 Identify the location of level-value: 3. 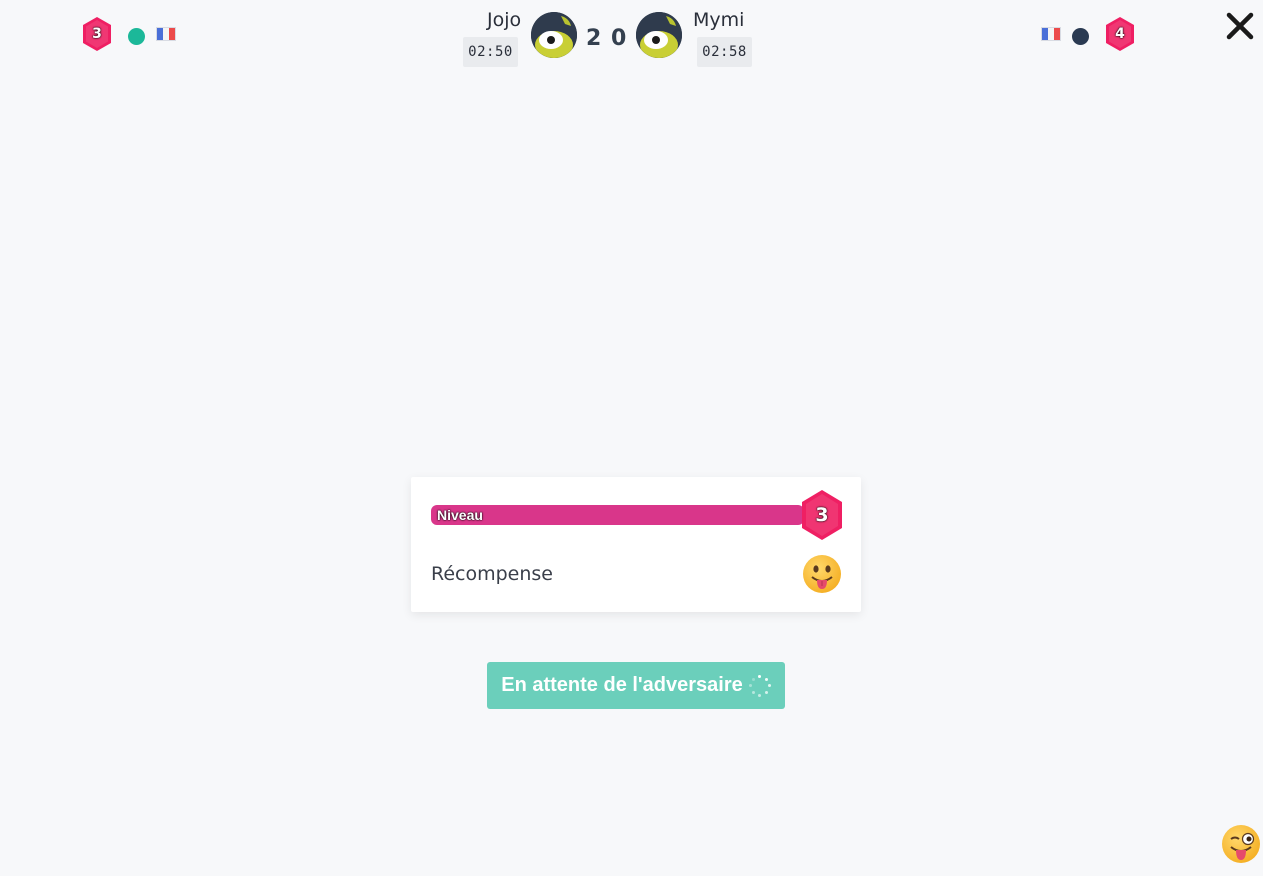
(822, 515).